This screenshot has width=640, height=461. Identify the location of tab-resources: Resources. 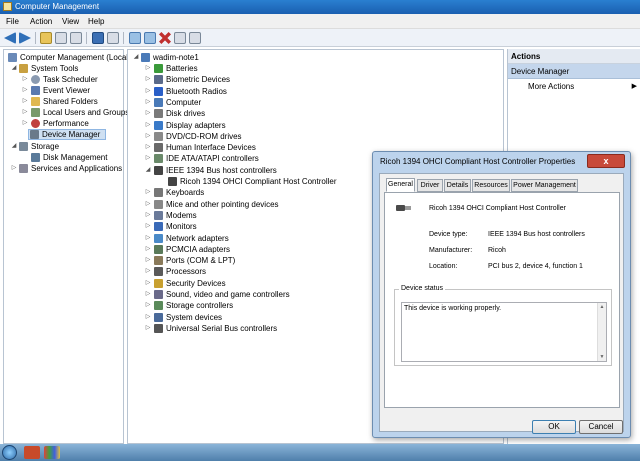
(491, 185).